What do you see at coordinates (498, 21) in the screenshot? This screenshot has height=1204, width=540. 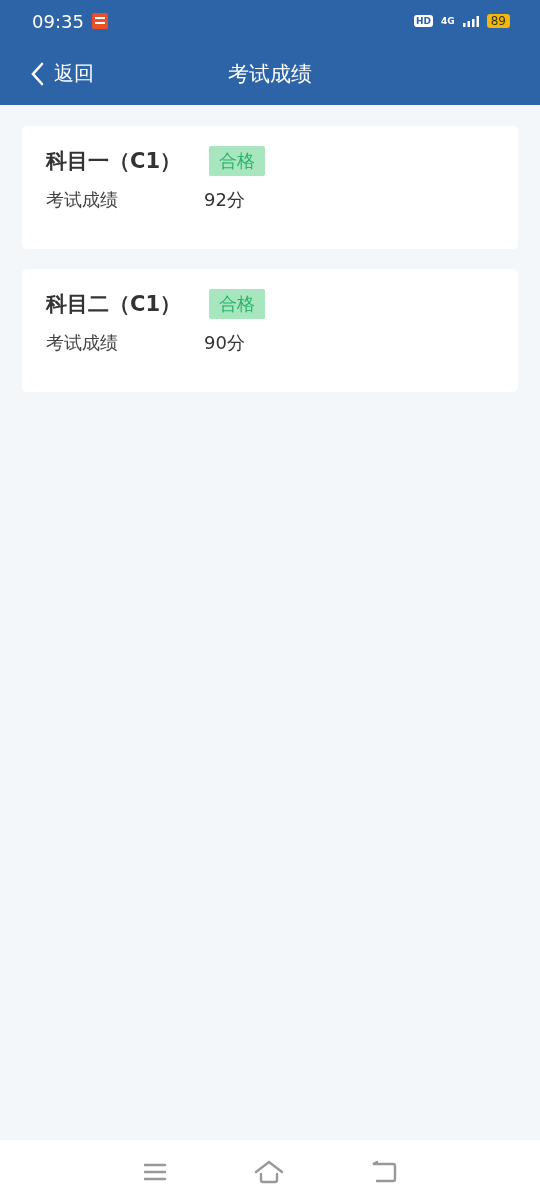 I see `battery-level: 89` at bounding box center [498, 21].